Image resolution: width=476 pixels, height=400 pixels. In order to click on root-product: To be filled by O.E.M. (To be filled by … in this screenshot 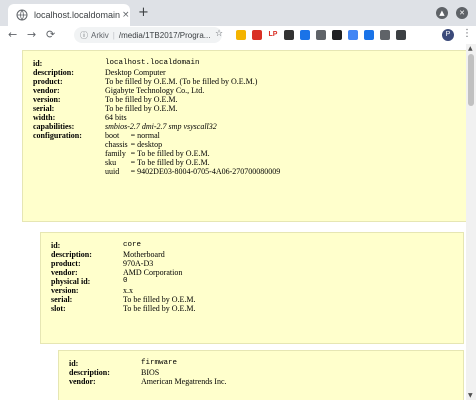, I will do `click(181, 81)`.